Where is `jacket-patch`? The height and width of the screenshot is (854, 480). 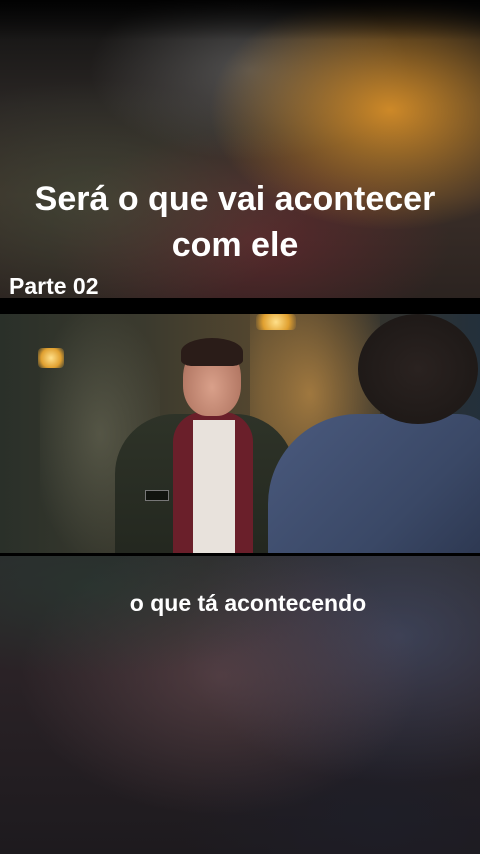
jacket-patch is located at coordinates (157, 495).